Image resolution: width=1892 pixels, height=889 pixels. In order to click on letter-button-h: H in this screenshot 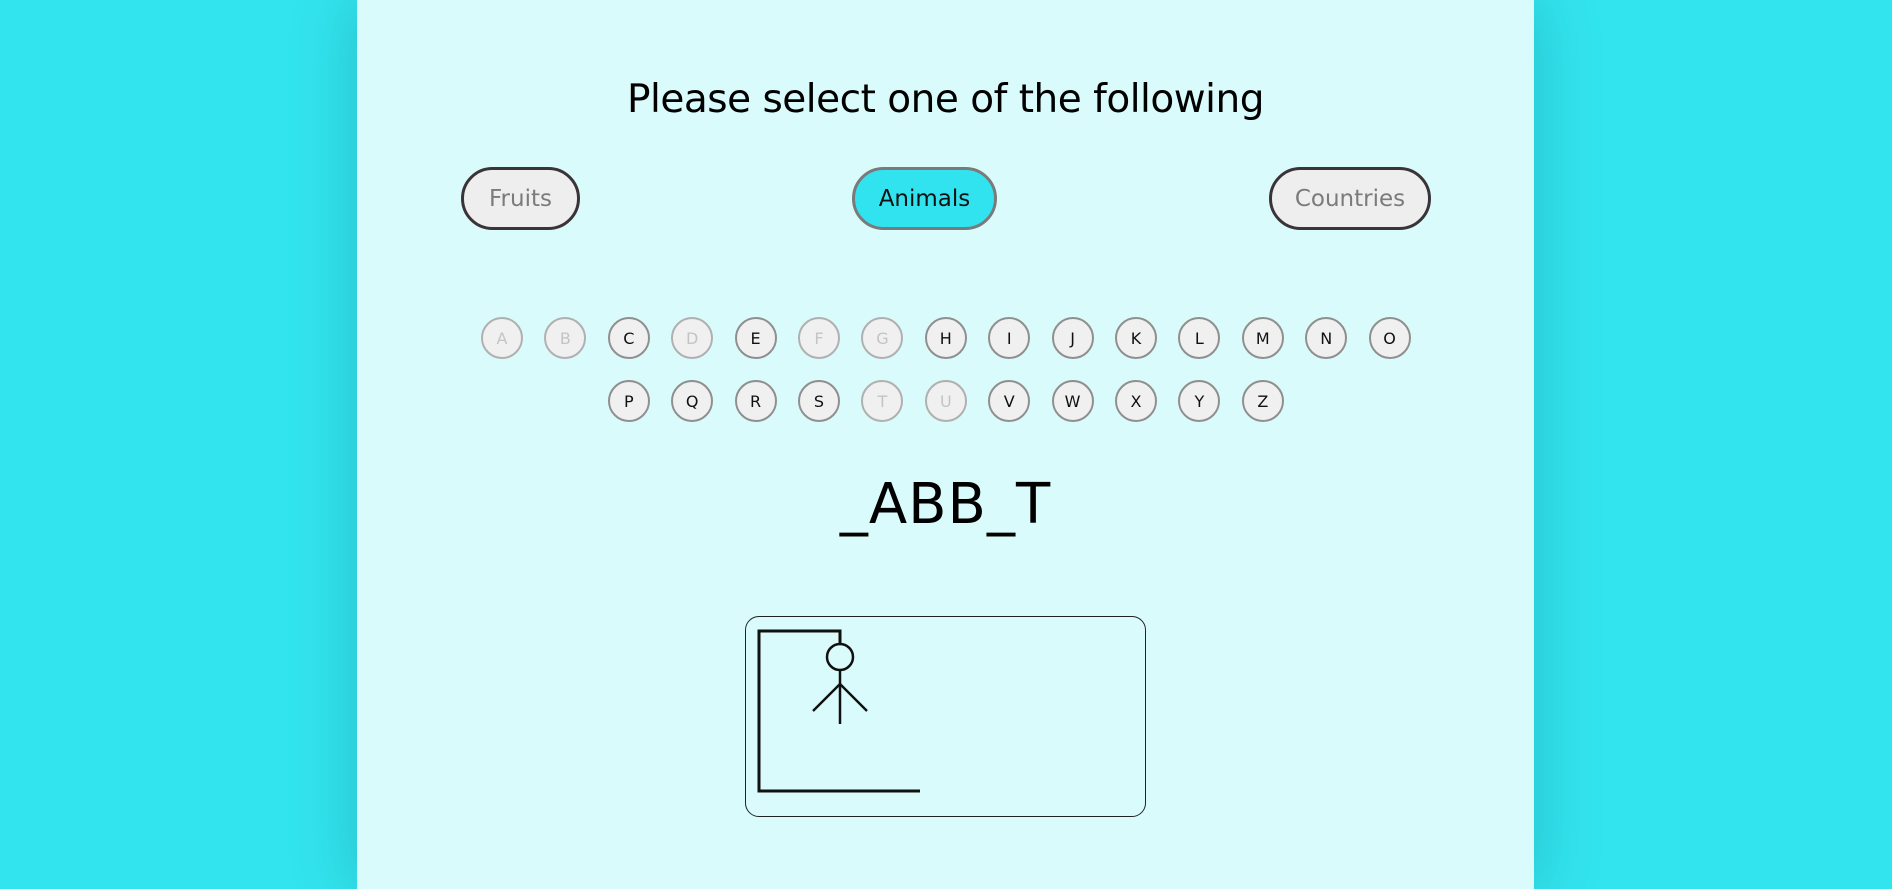, I will do `click(945, 338)`.